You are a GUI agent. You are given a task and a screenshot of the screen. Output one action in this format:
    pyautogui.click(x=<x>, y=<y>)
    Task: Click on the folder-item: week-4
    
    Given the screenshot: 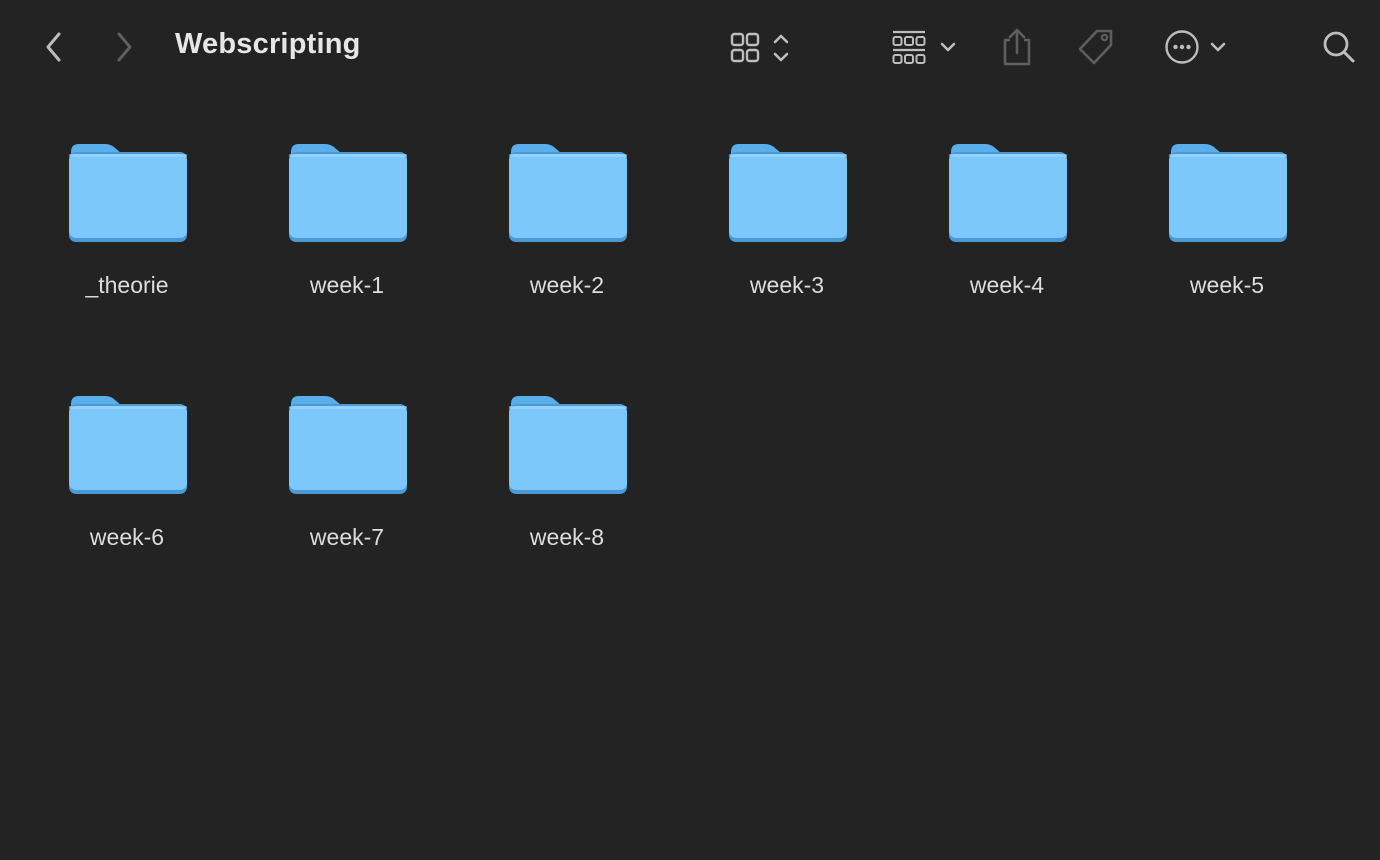 What is the action you would take?
    pyautogui.click(x=1007, y=232)
    